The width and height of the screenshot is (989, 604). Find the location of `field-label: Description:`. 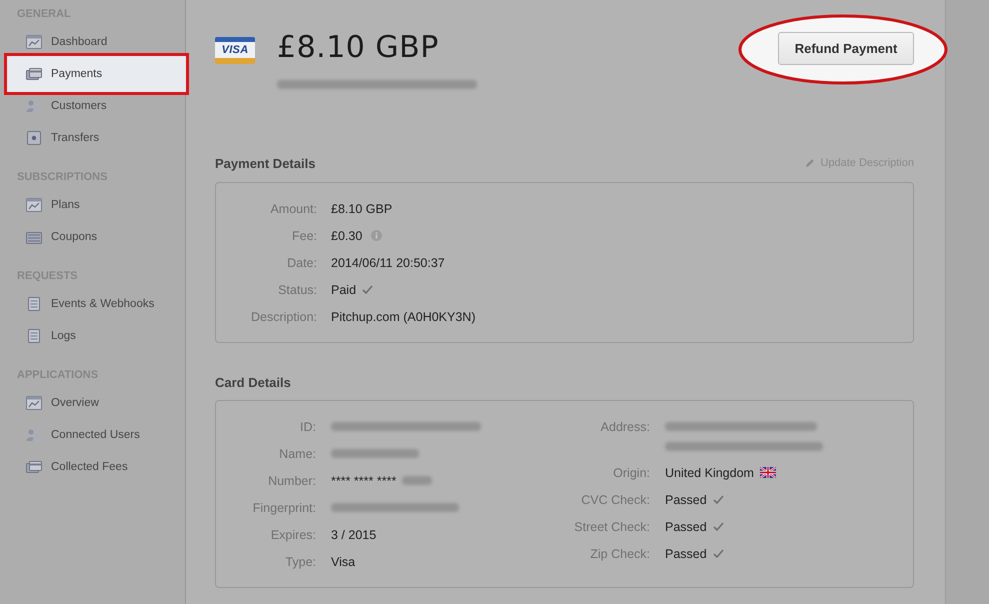

field-label: Description: is located at coordinates (283, 317).